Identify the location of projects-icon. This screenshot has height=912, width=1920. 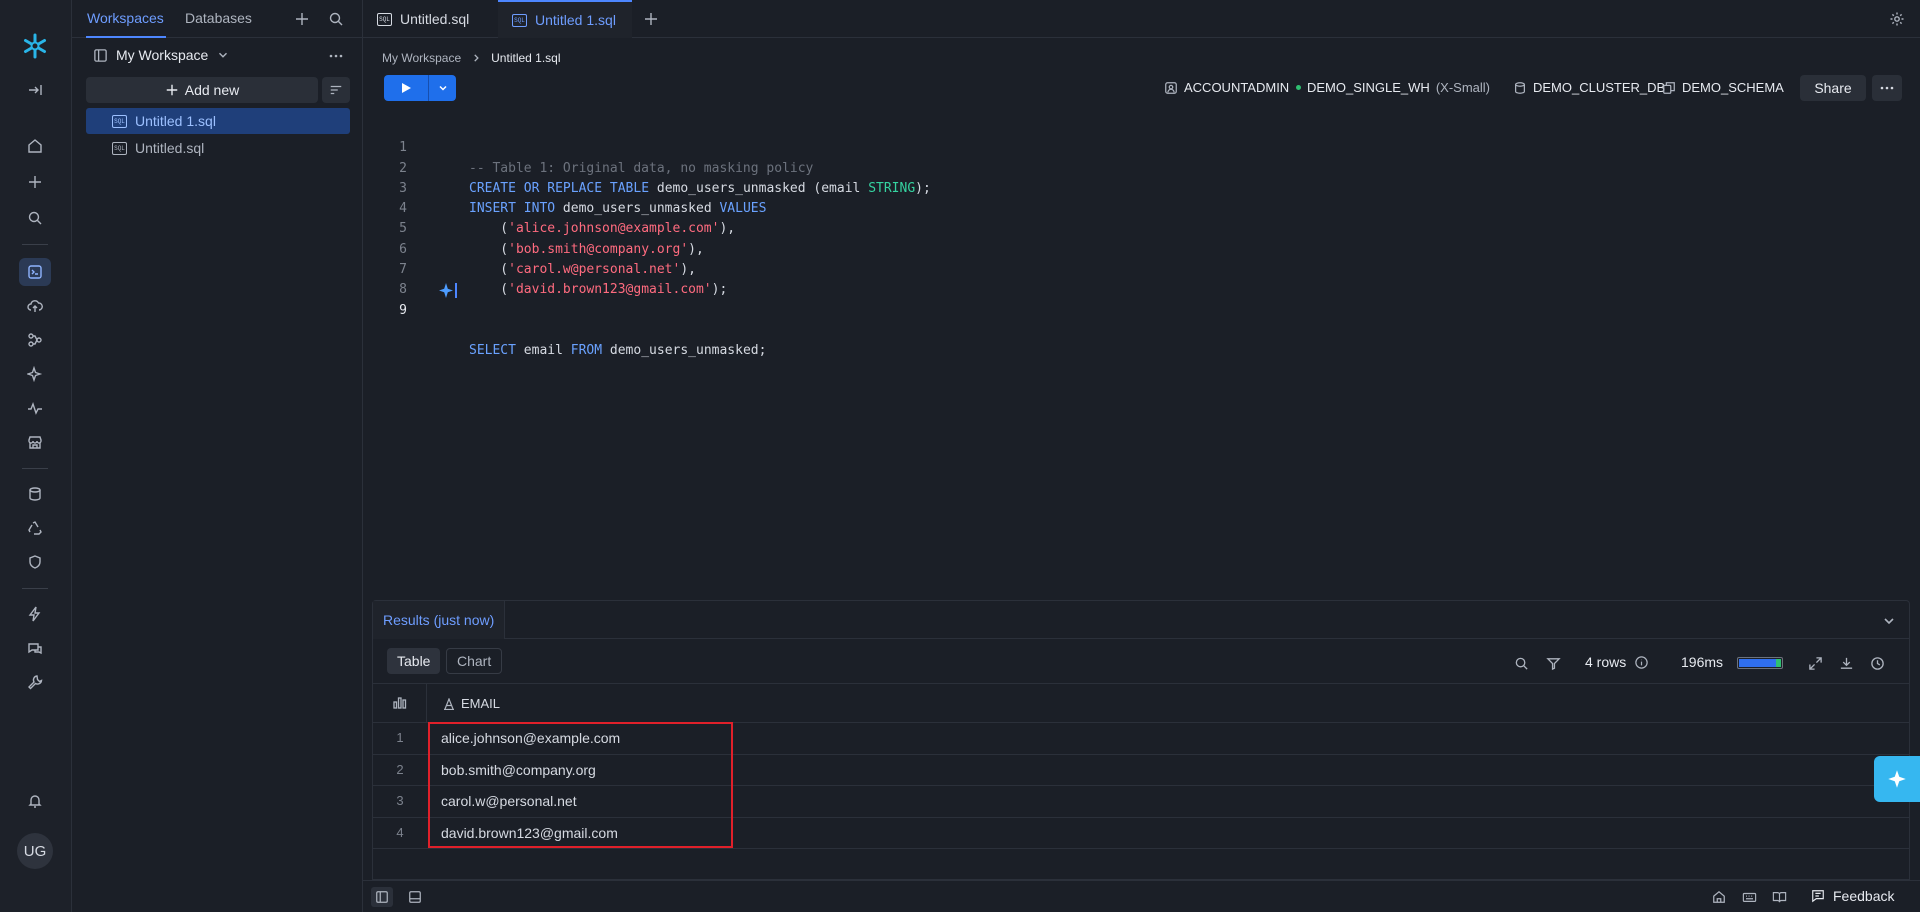
(35, 340).